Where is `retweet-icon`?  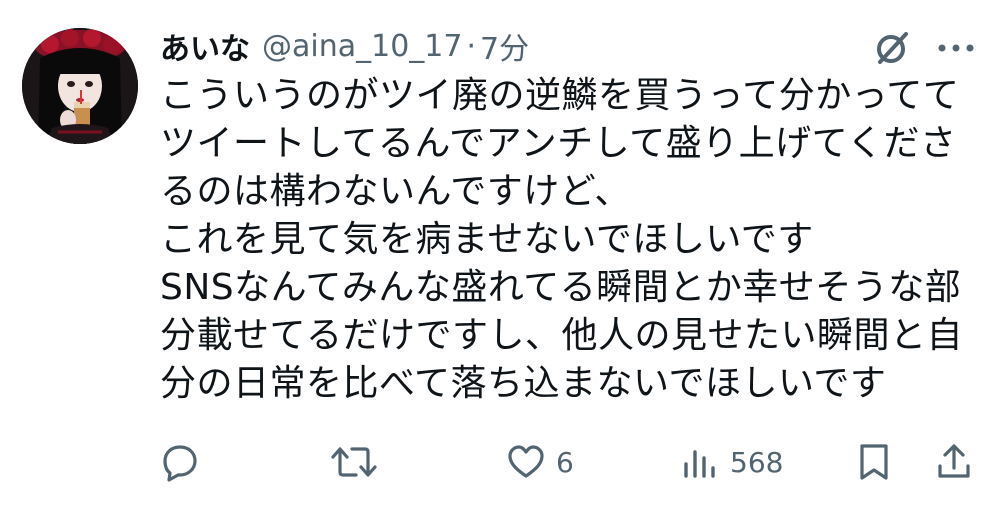 retweet-icon is located at coordinates (354, 462).